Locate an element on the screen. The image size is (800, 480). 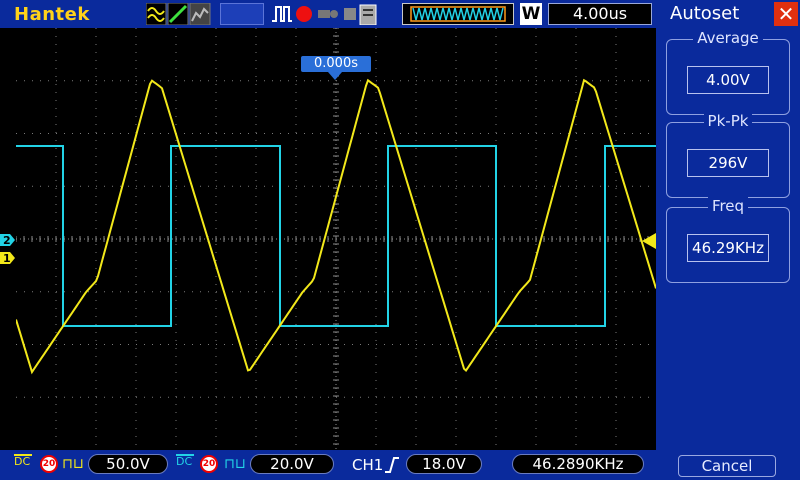
ch1-invert-icon: ⊓⊔ is located at coordinates (73, 464).